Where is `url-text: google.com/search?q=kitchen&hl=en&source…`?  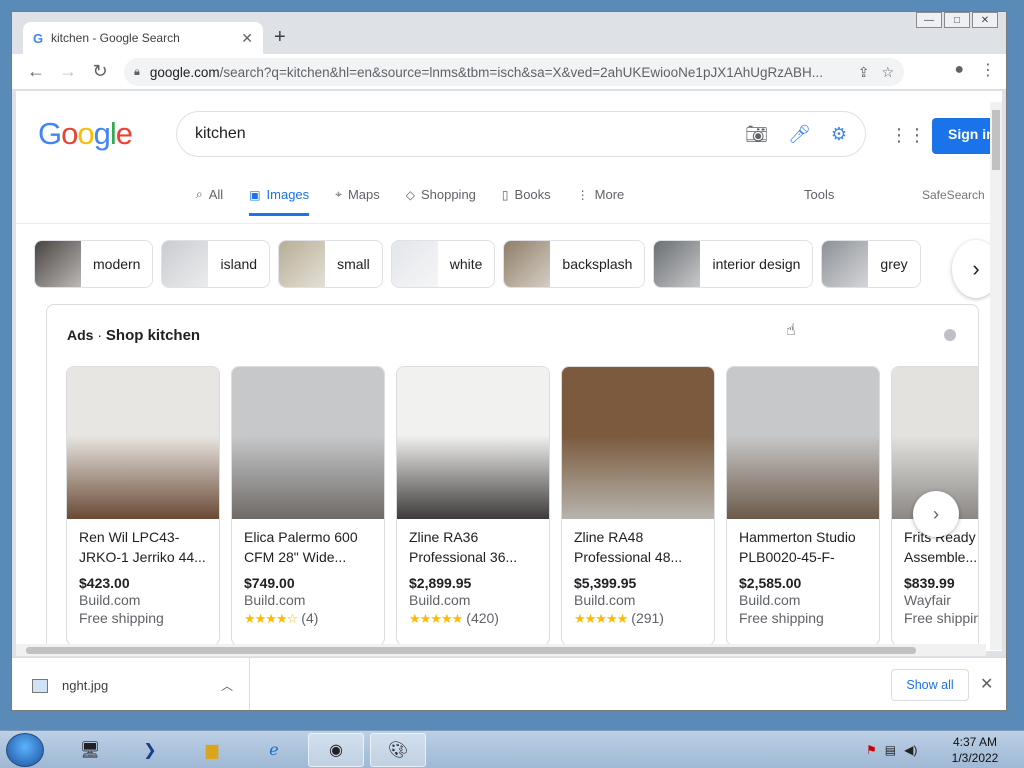 url-text: google.com/search?q=kitchen&hl=en&source… is located at coordinates (486, 72).